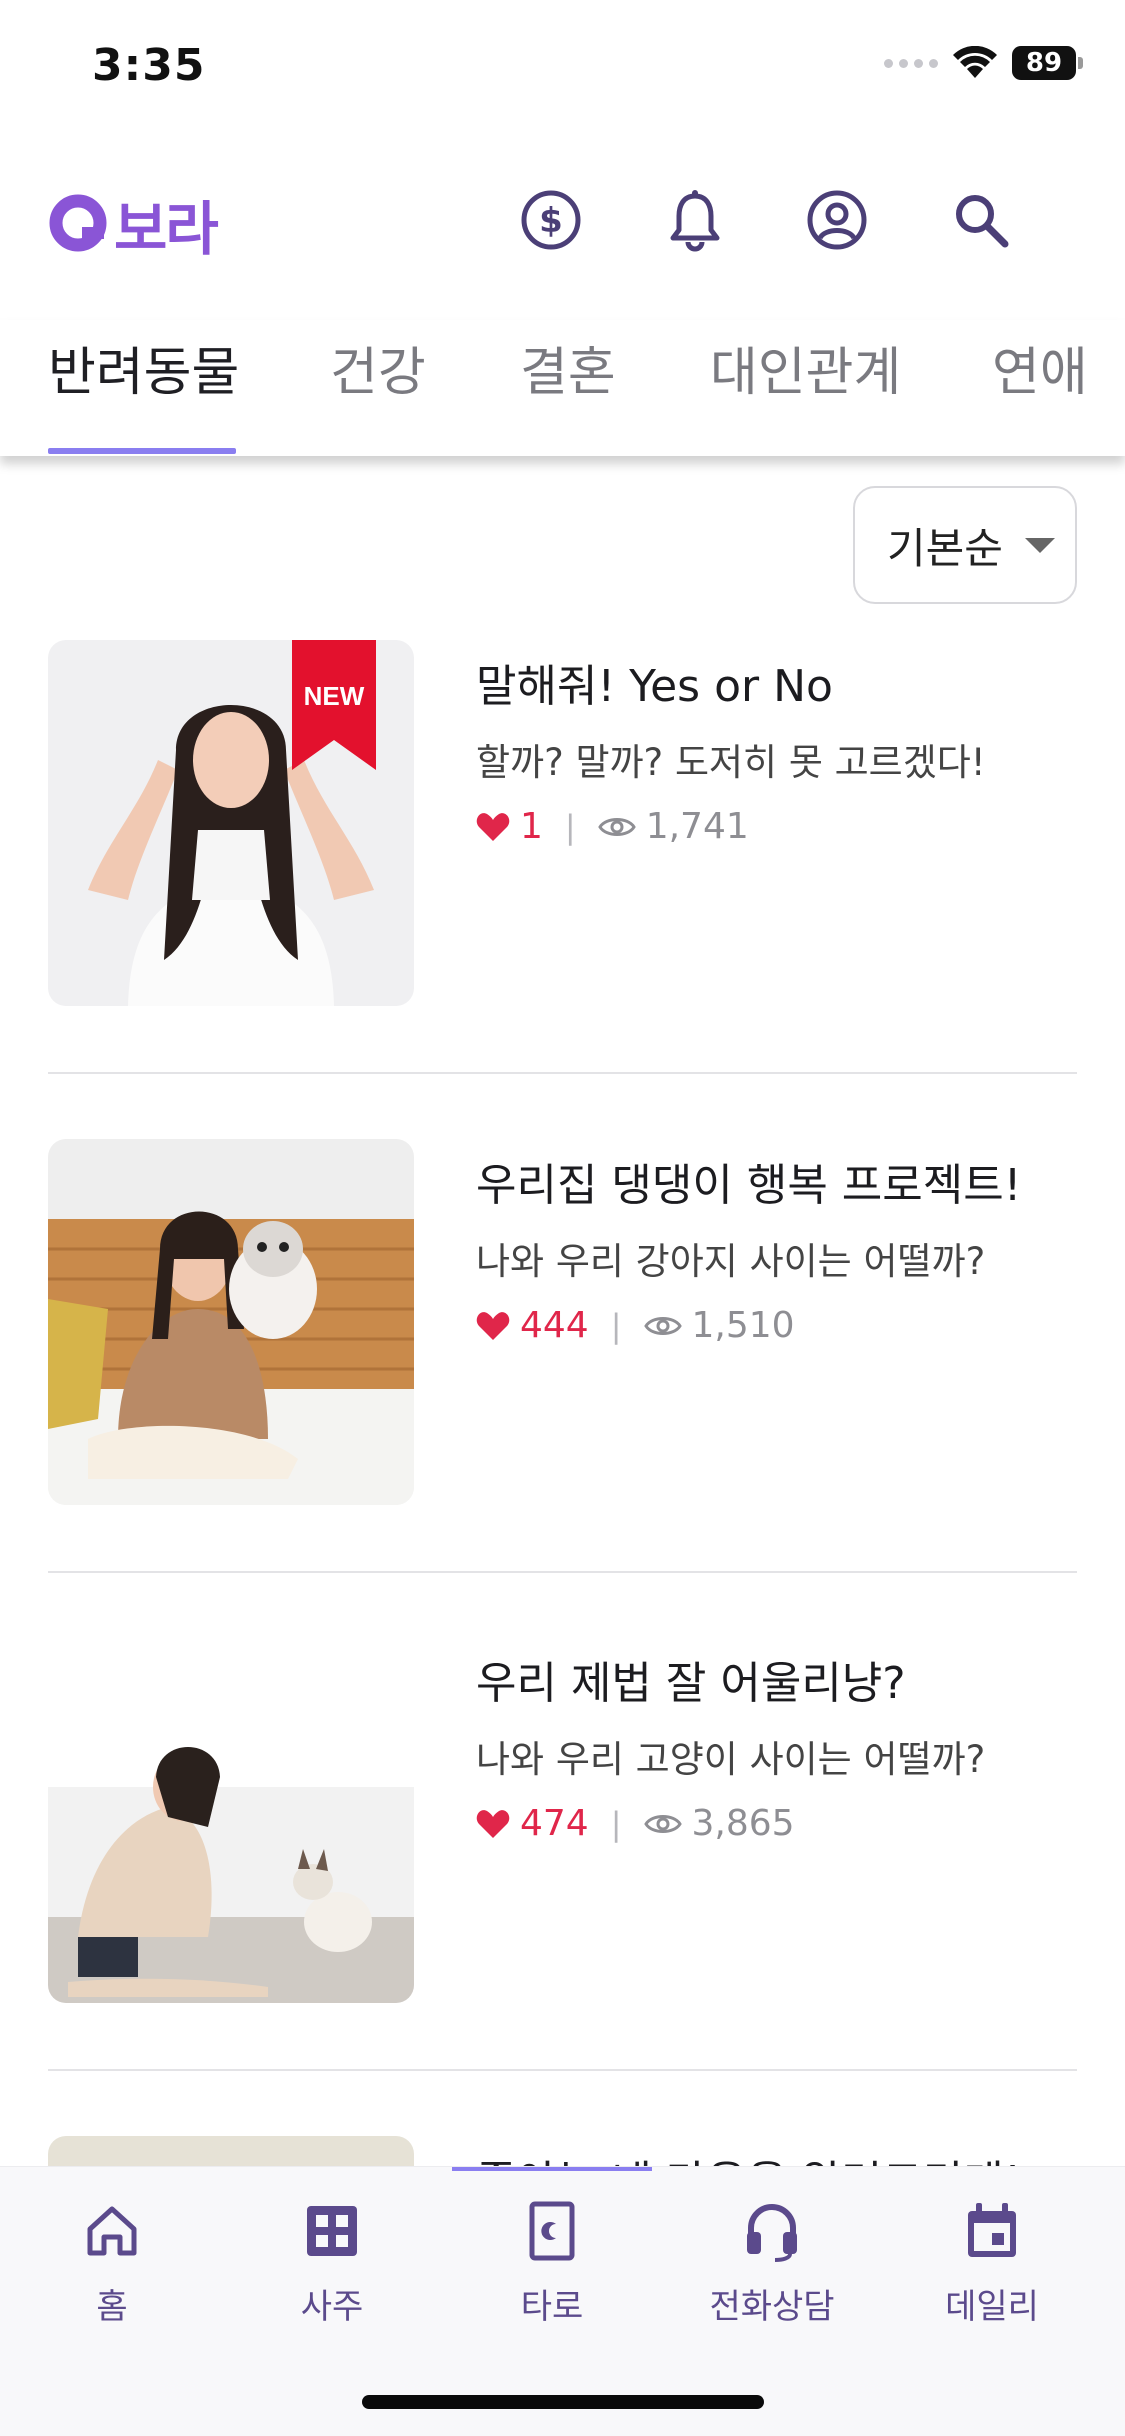 This screenshot has width=1125, height=2436. I want to click on tab-pets: 반려동물, so click(143, 367).